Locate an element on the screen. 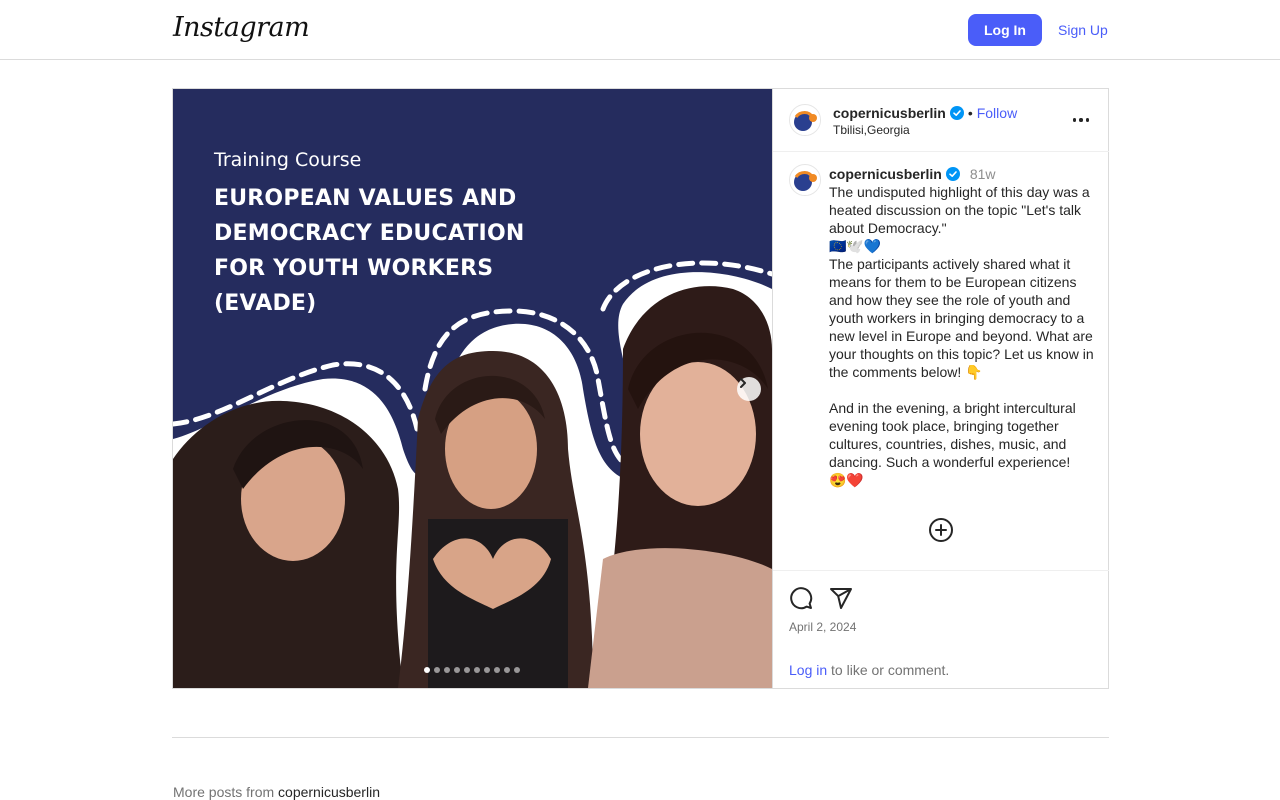 Image resolution: width=1280 pixels, height=800 pixels. caption-paragraph: 🇪🇺🕊️💙 is located at coordinates (855, 246).